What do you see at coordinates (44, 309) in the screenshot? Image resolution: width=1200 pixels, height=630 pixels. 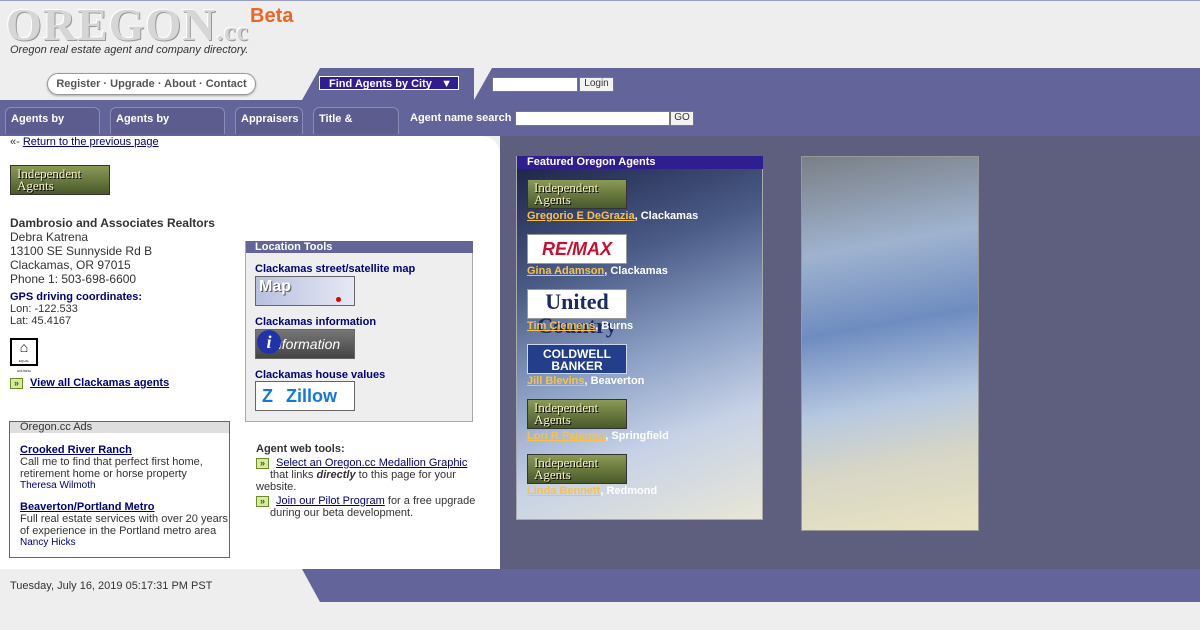 I see `gps-longitude: Lon: -122.533` at bounding box center [44, 309].